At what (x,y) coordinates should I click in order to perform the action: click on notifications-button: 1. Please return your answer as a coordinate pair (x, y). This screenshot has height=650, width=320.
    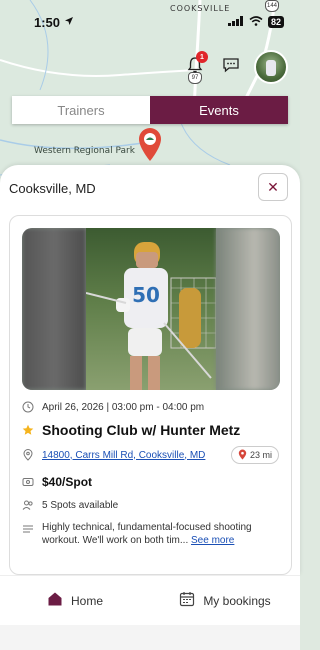
    Looking at the image, I should click on (195, 65).